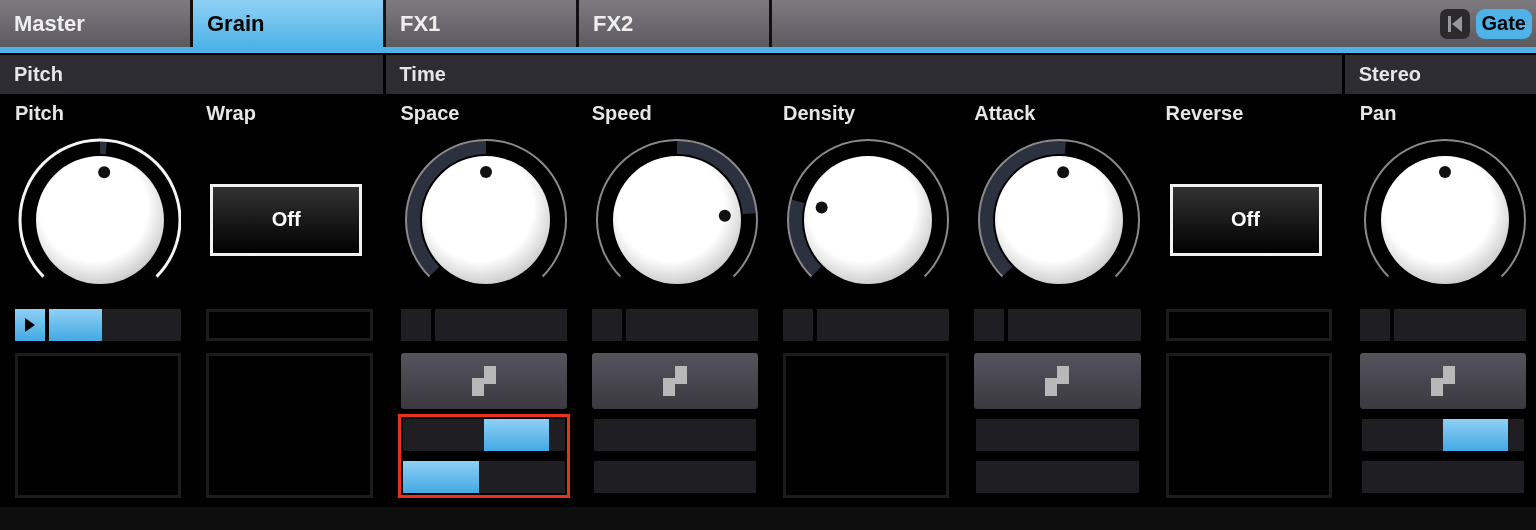 The height and width of the screenshot is (530, 1536). What do you see at coordinates (95, 23) in the screenshot?
I see `tab: Master` at bounding box center [95, 23].